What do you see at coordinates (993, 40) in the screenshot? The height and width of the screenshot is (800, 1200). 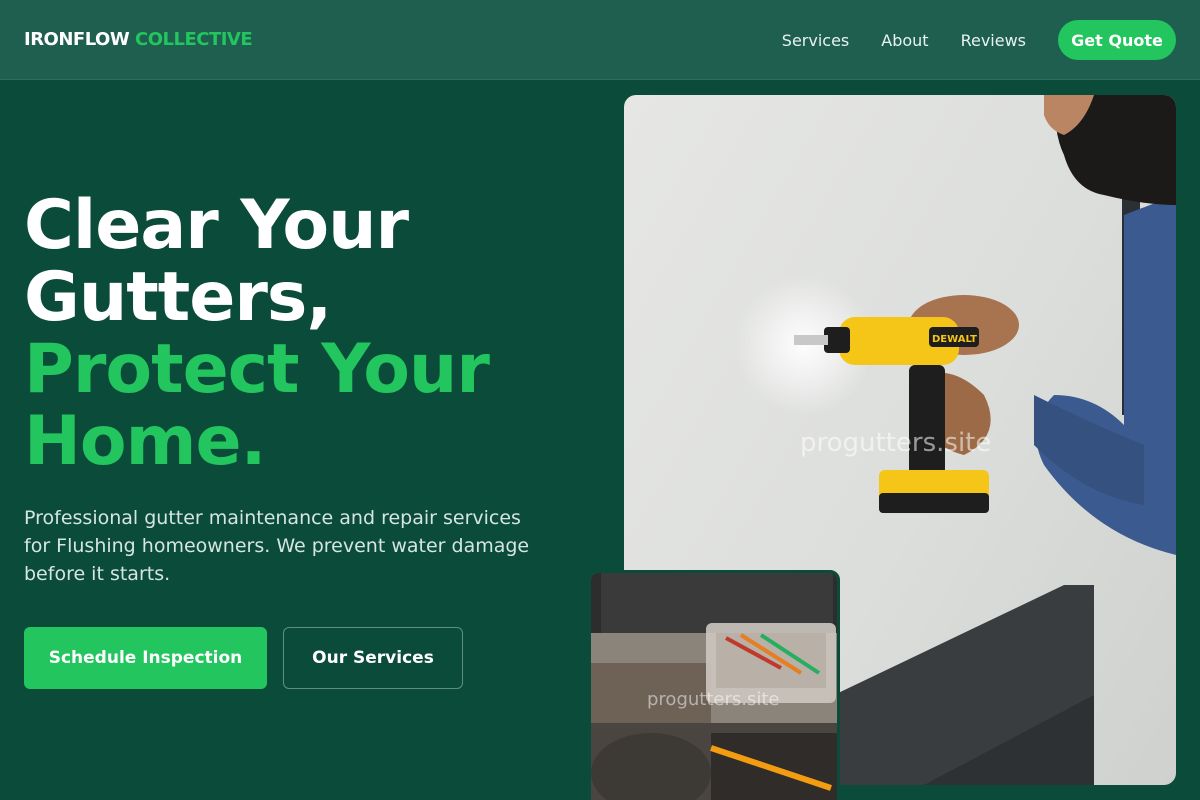 I see `nav-link-reviews: Reviews` at bounding box center [993, 40].